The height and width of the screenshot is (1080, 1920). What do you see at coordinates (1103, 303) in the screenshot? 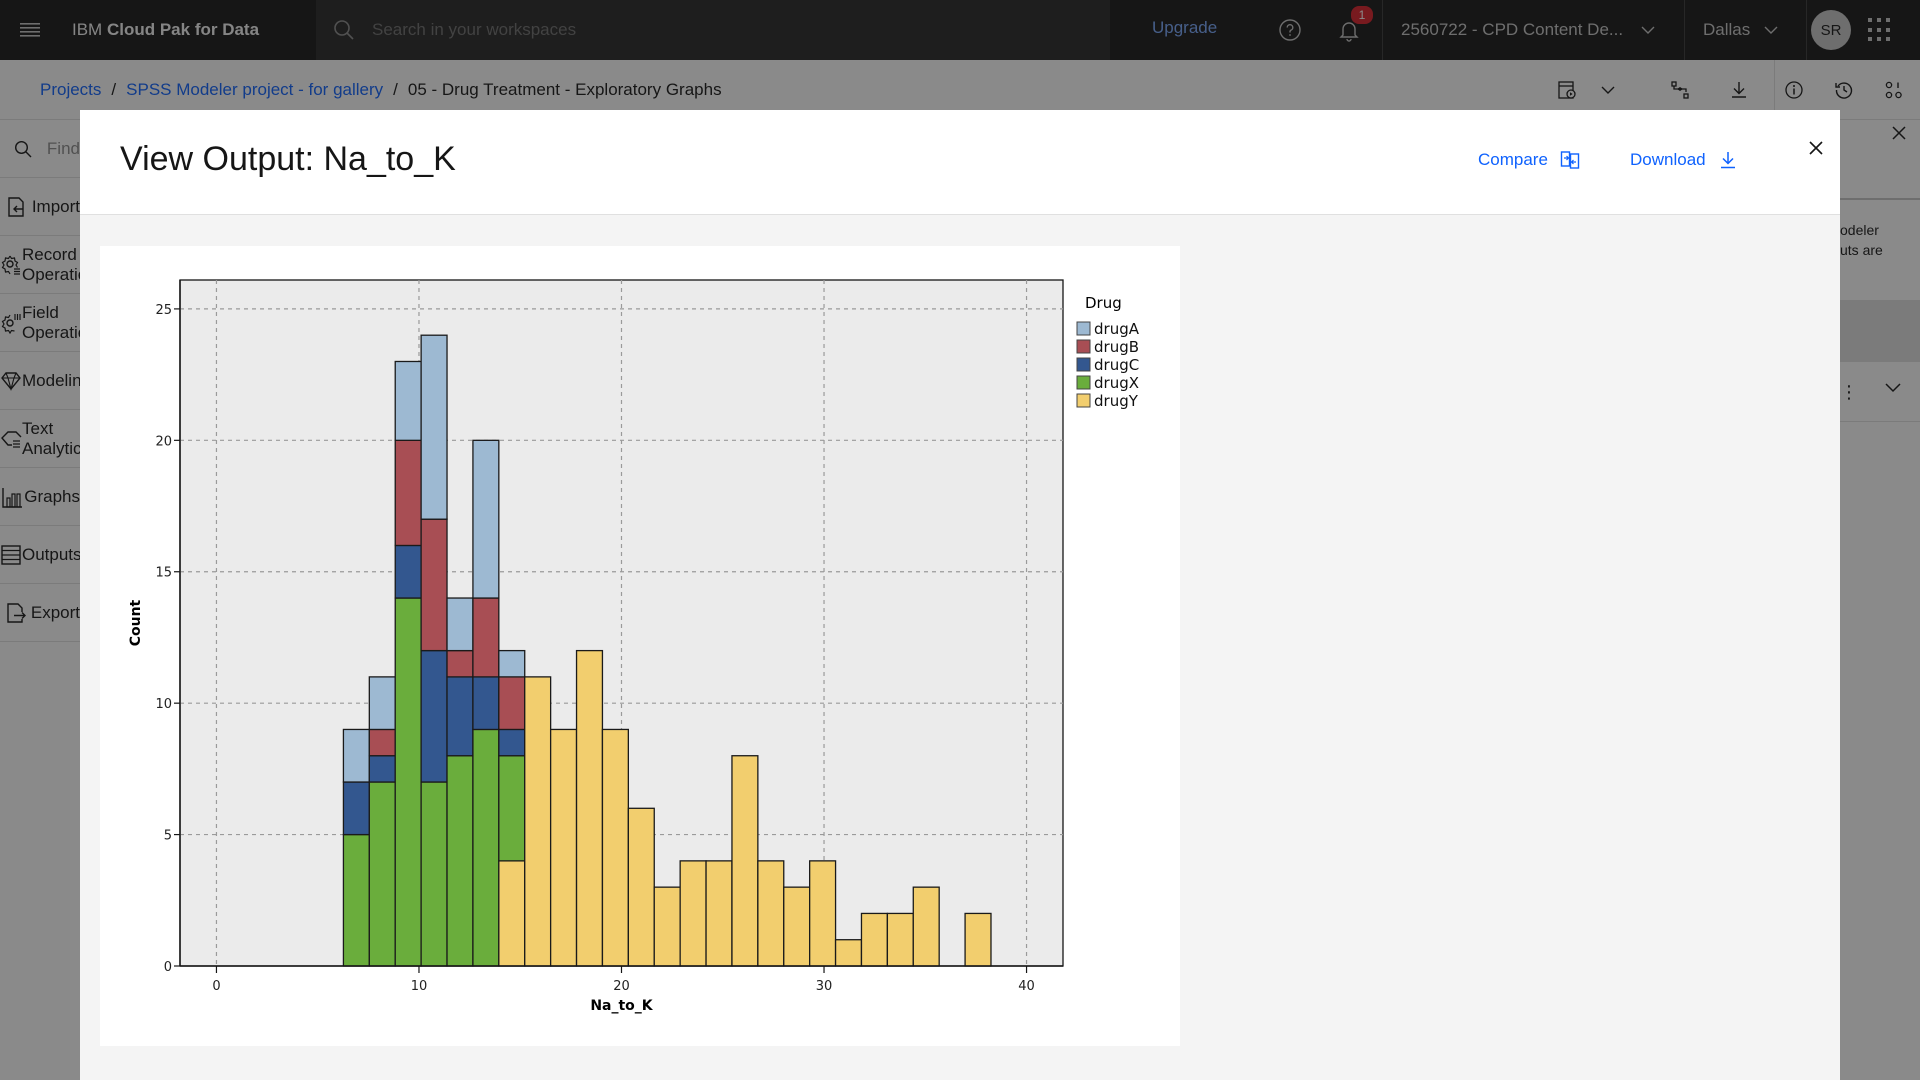
I see `legend-title: Drug` at bounding box center [1103, 303].